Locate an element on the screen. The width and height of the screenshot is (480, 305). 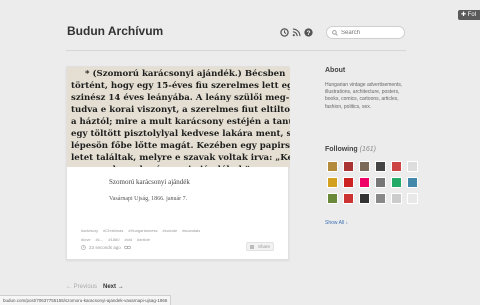
blog-title: Budun Archívum is located at coordinates (115, 31).